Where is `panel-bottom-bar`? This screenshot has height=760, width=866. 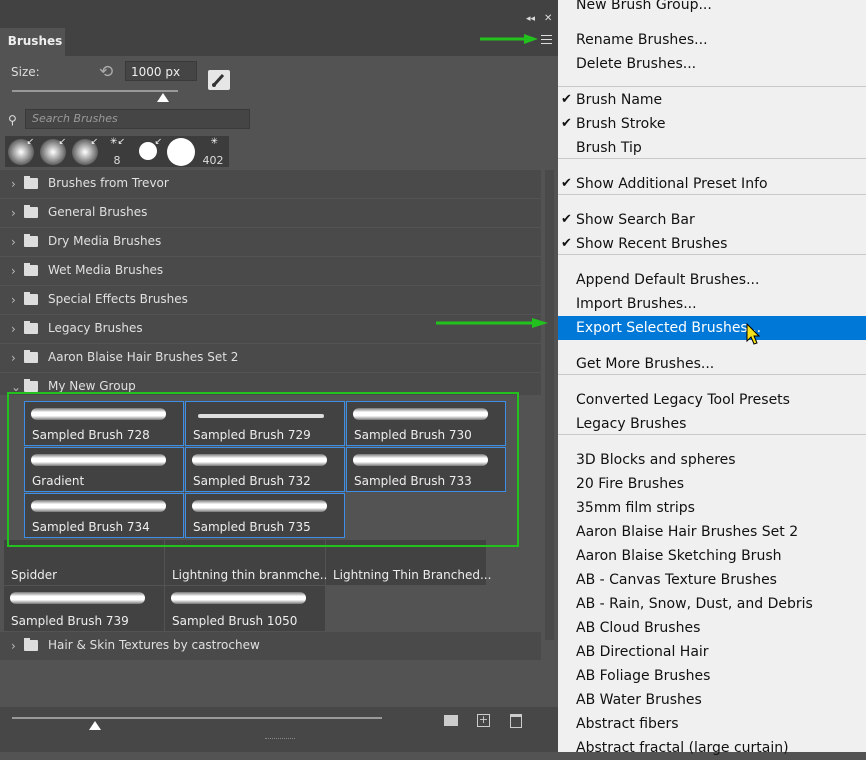 panel-bottom-bar is located at coordinates (279, 729).